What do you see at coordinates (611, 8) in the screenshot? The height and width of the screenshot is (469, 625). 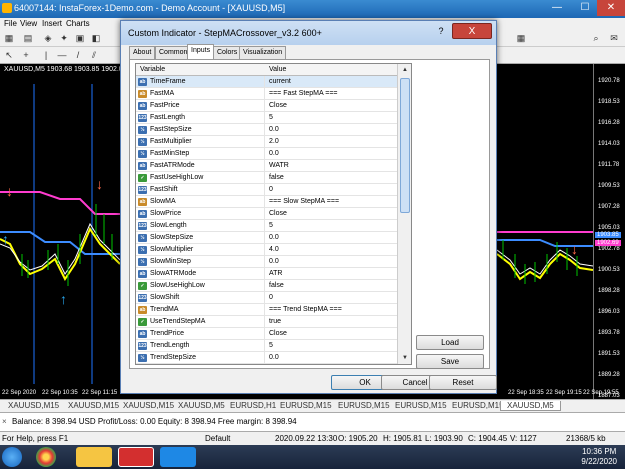 I see `close-window-button: ✕` at bounding box center [611, 8].